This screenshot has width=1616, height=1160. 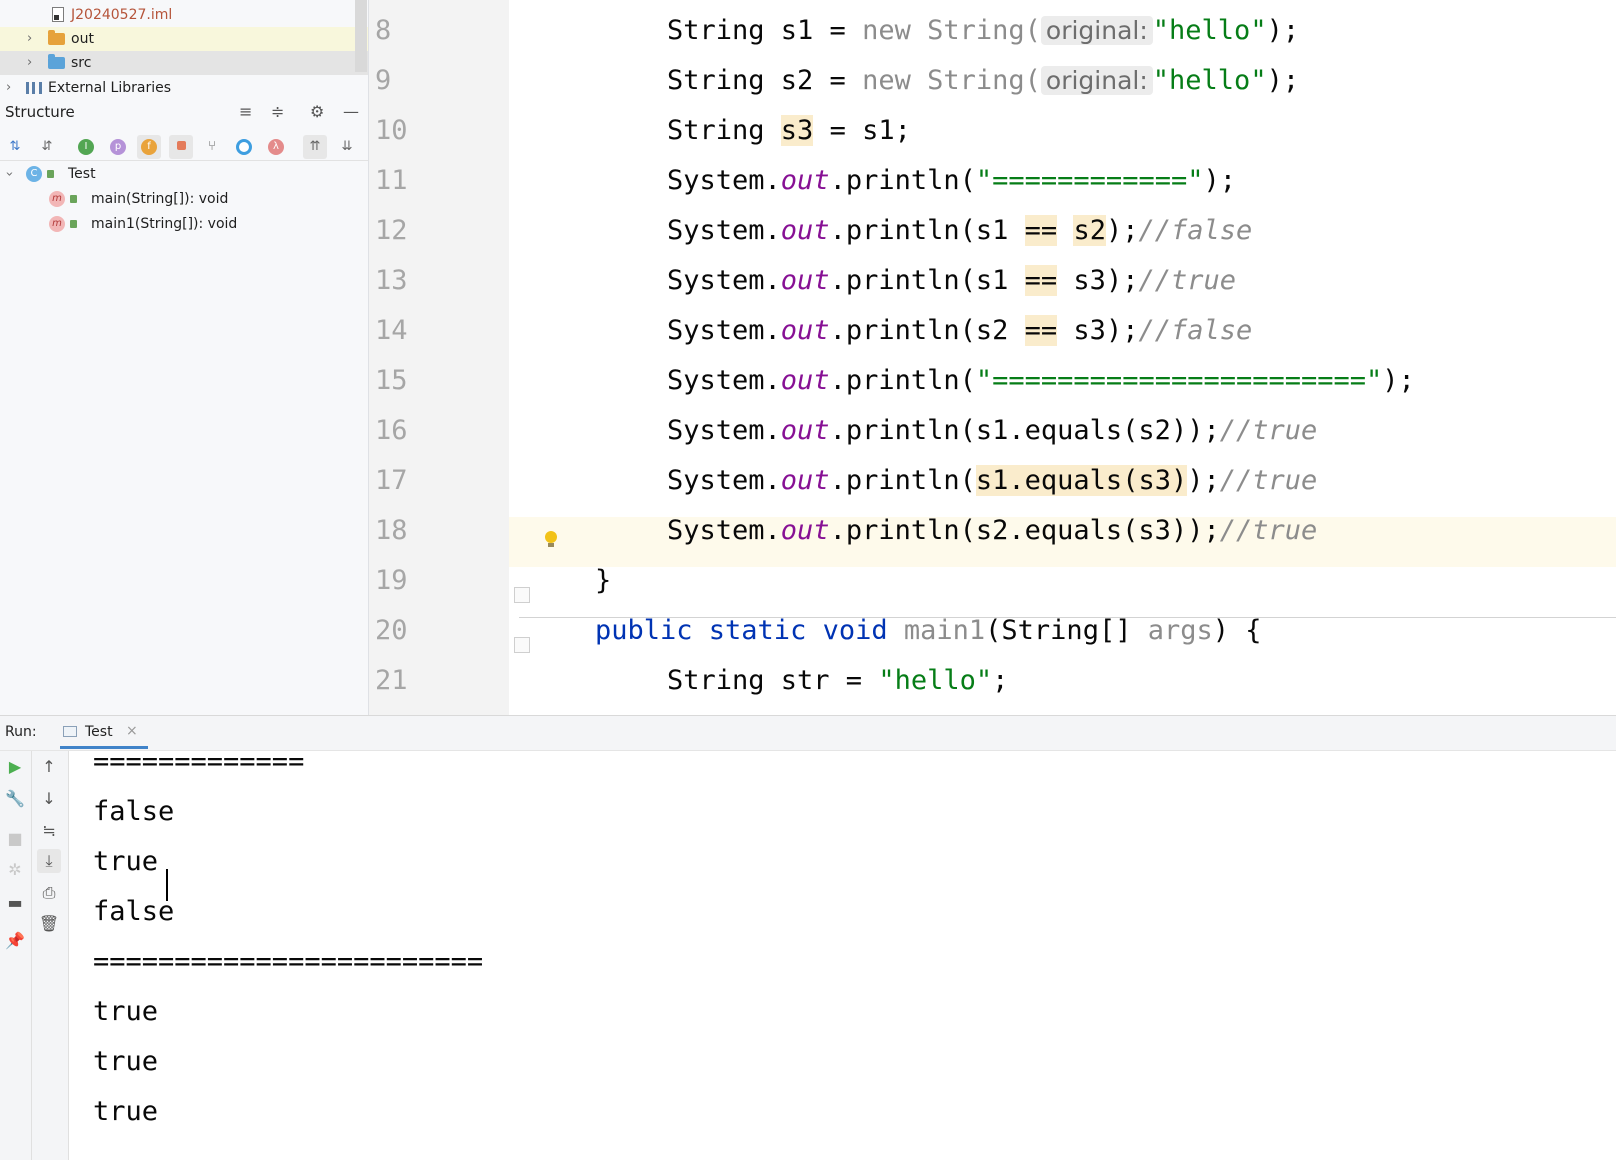 I want to click on code-line: String str = "hello";, so click(x=837, y=681).